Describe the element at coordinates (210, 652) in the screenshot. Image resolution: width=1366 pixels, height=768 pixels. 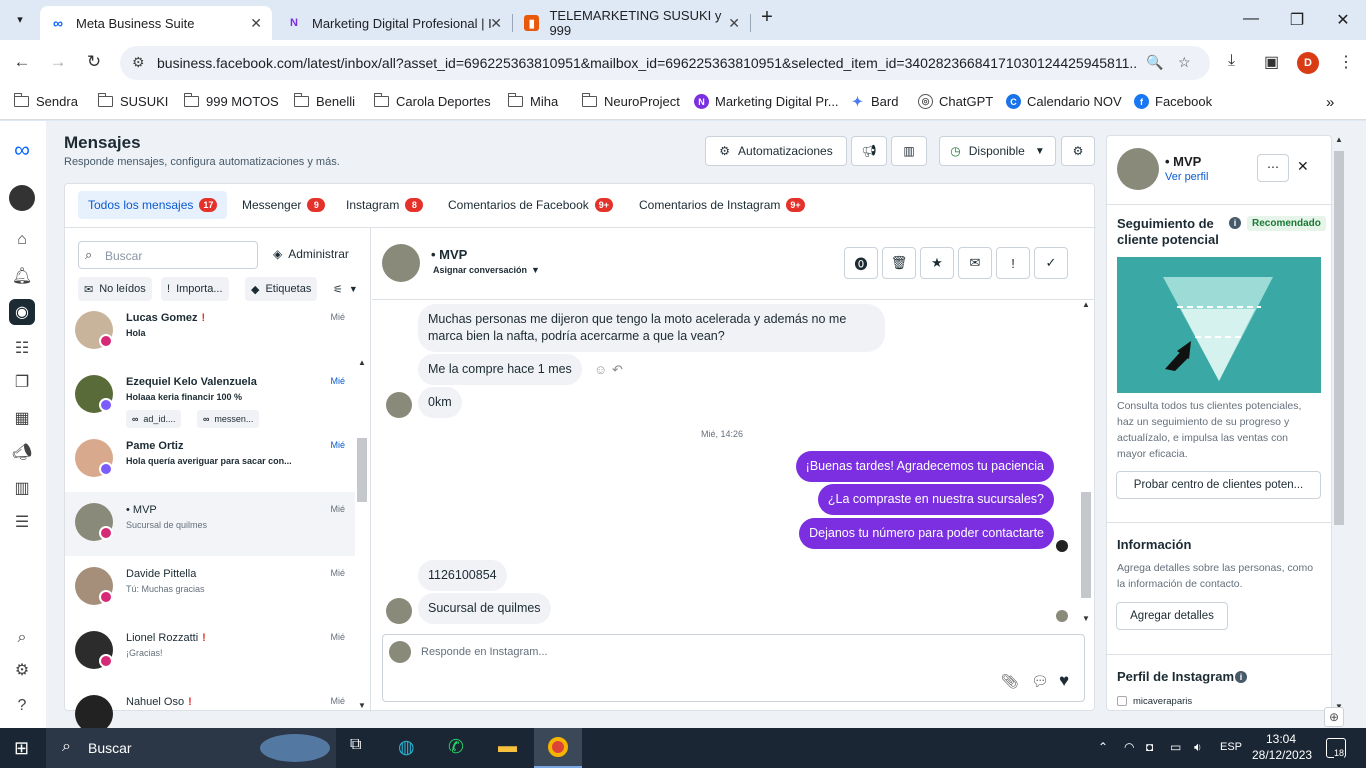
I see `list-item: Lionel Rozzatti! ¡Gracias! Mié` at that location.